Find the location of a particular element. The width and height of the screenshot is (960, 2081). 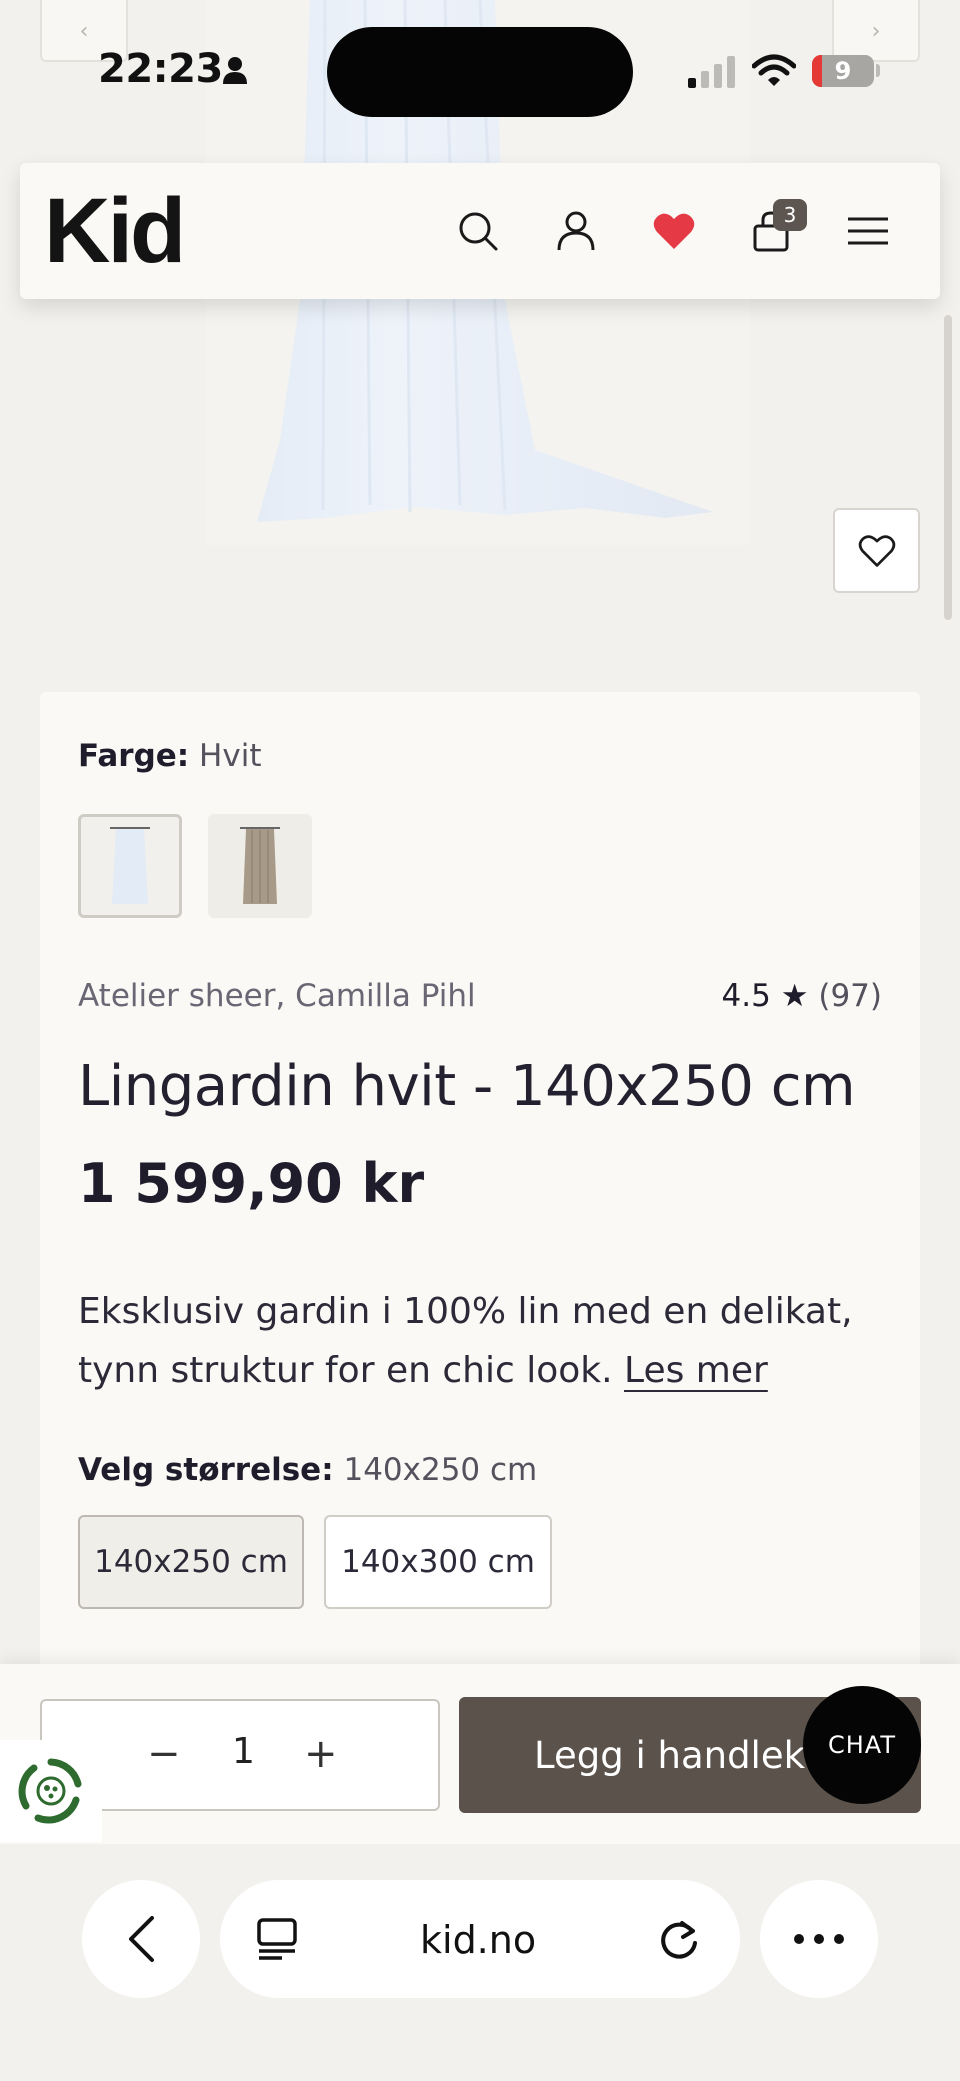

reload-icon is located at coordinates (679, 1939).